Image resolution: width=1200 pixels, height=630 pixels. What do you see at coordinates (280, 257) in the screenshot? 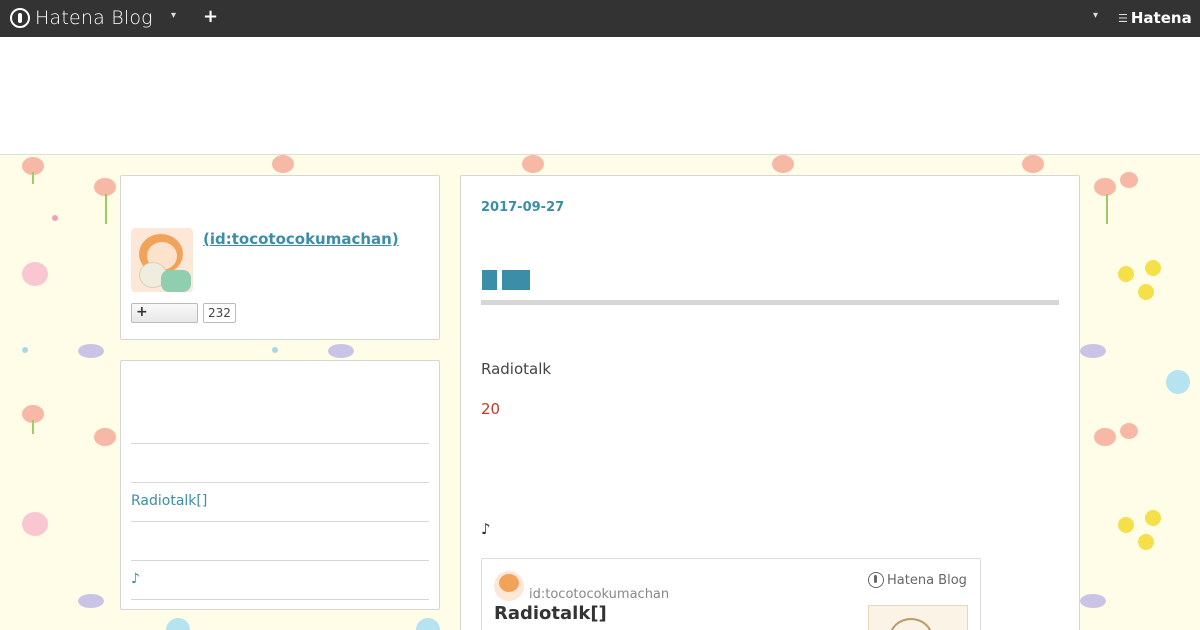
I see `profile-module: (id:tocotocokumachan) + 232` at bounding box center [280, 257].